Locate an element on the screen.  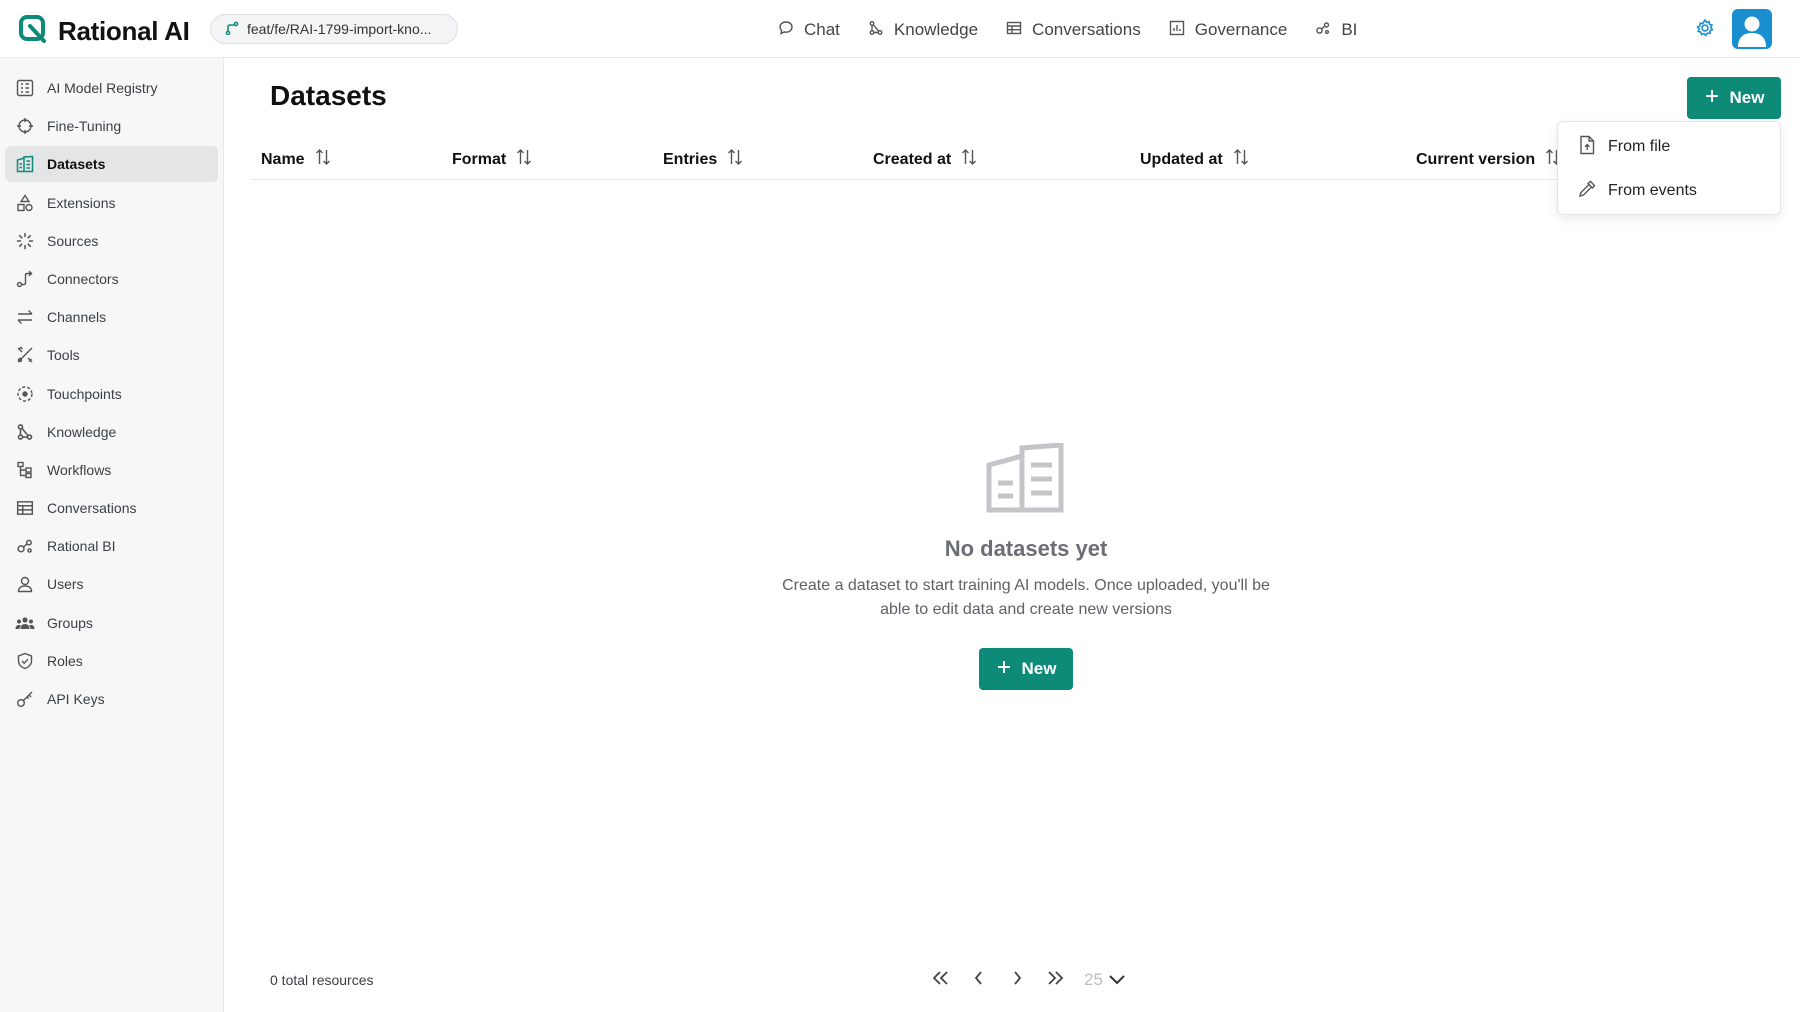
sidebar-item-ai-model-registry: AI Model Registry is located at coordinates (111, 88).